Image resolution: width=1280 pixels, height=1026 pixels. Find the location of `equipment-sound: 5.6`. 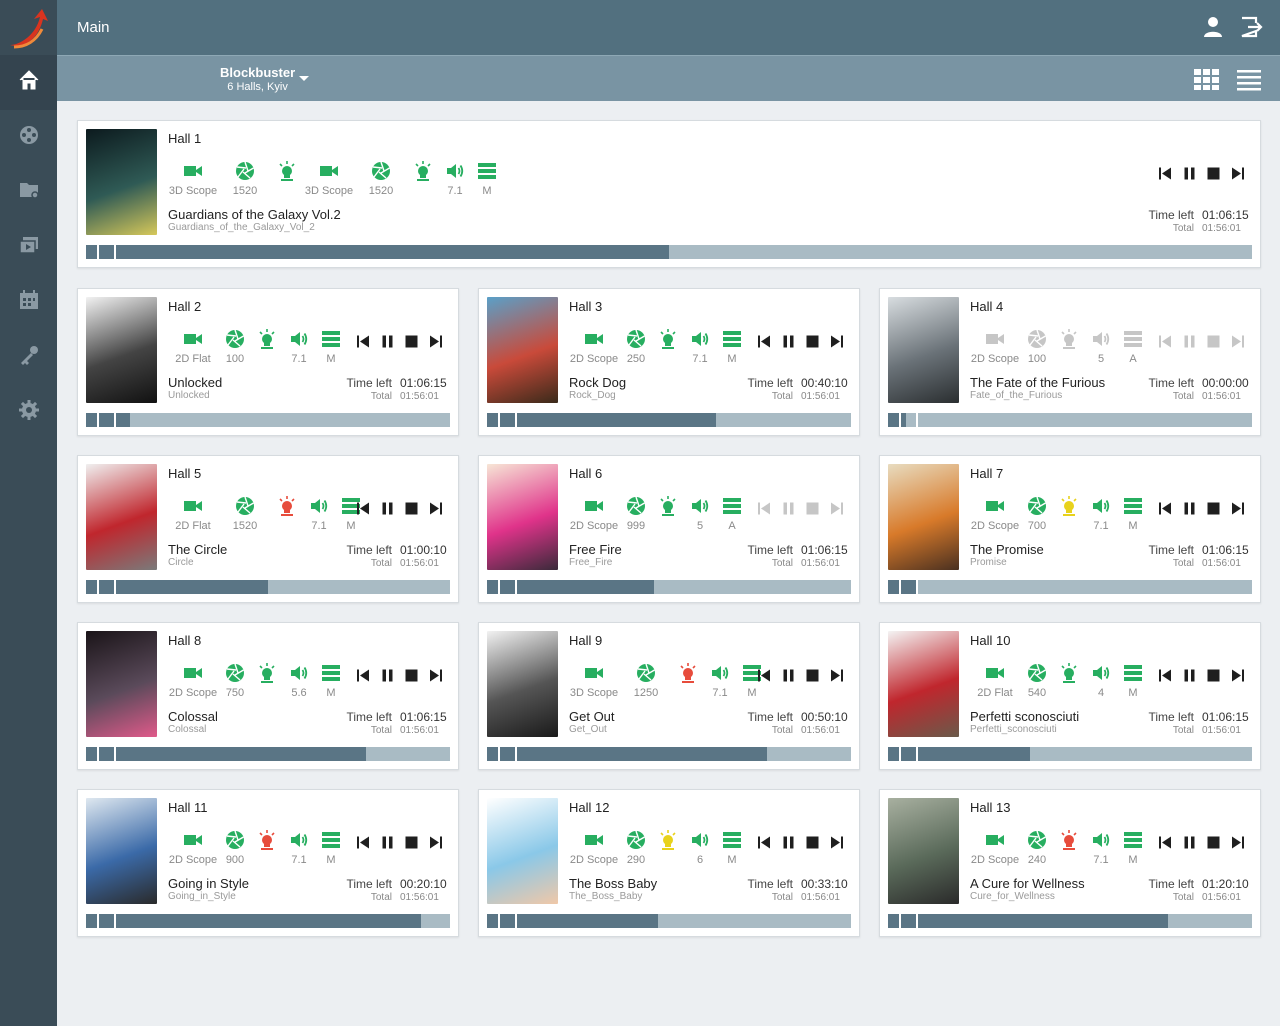

equipment-sound: 5.6 is located at coordinates (299, 681).